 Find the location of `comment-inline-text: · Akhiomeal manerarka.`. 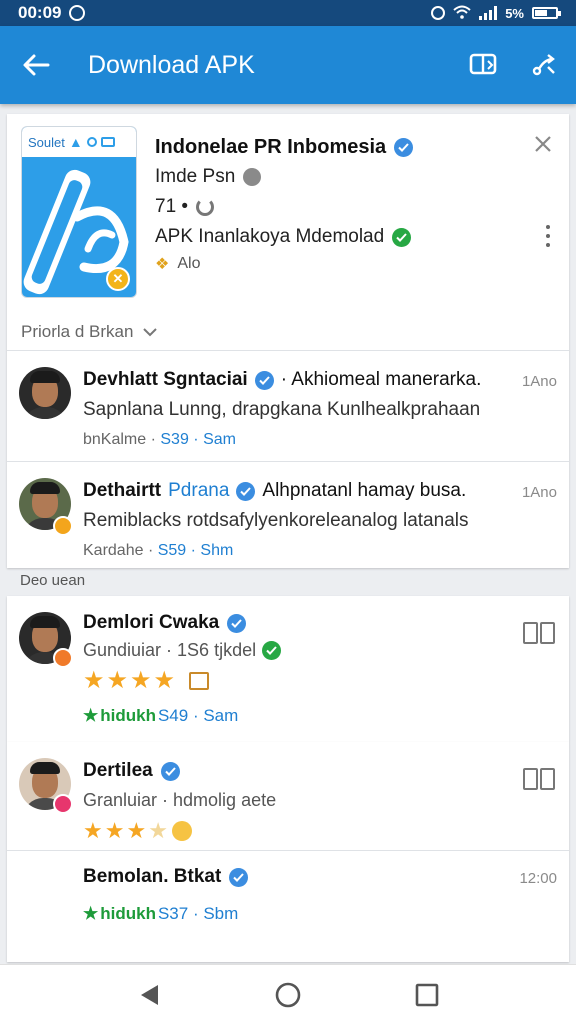

comment-inline-text: · Akhiomeal manerarka. is located at coordinates (381, 379).